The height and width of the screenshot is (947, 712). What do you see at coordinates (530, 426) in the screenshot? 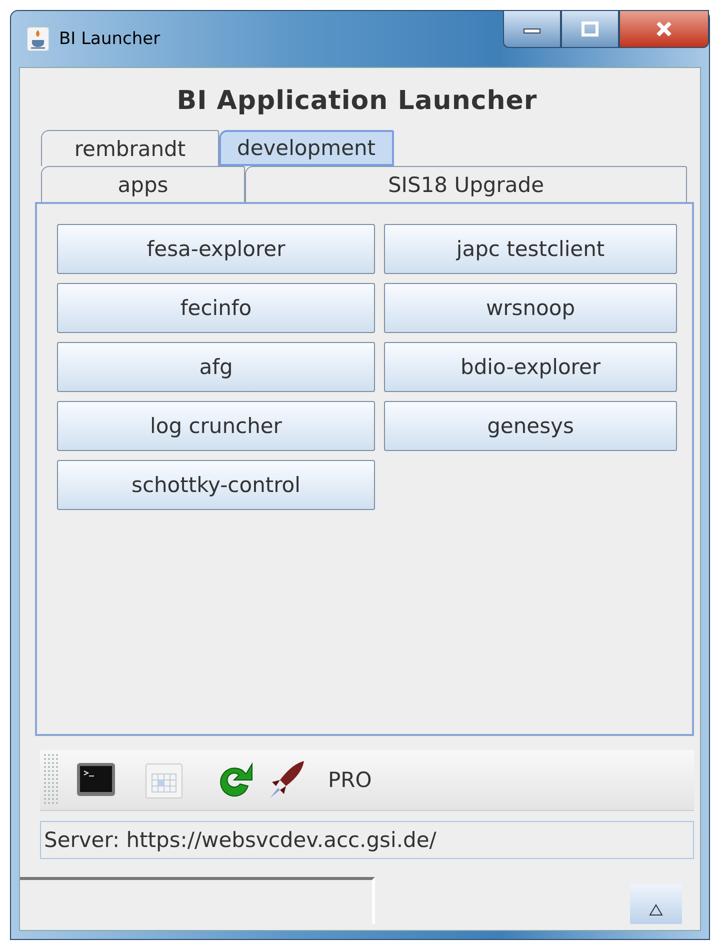
I see `app-button: genesys` at bounding box center [530, 426].